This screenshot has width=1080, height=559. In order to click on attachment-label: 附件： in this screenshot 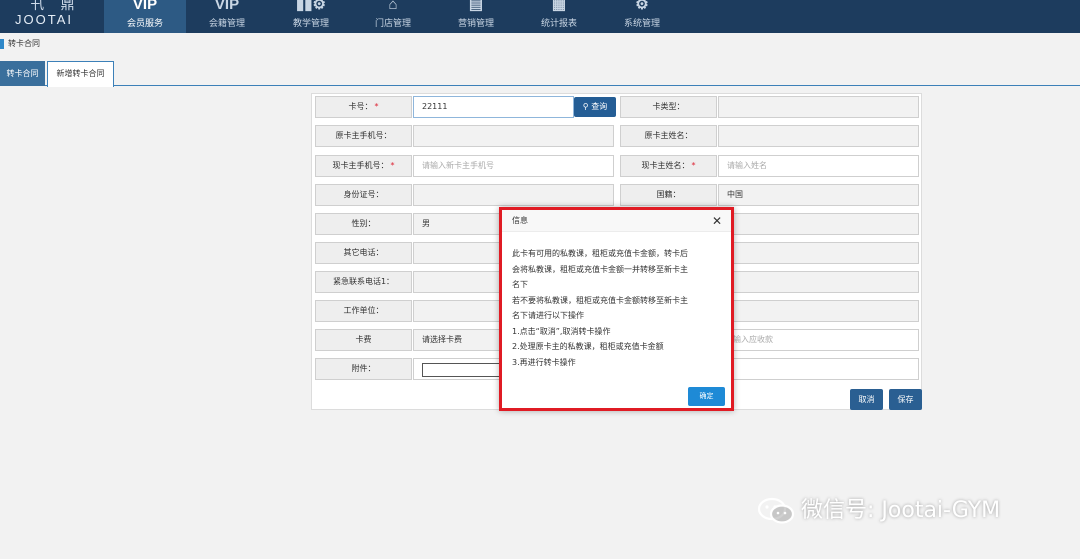, I will do `click(363, 369)`.